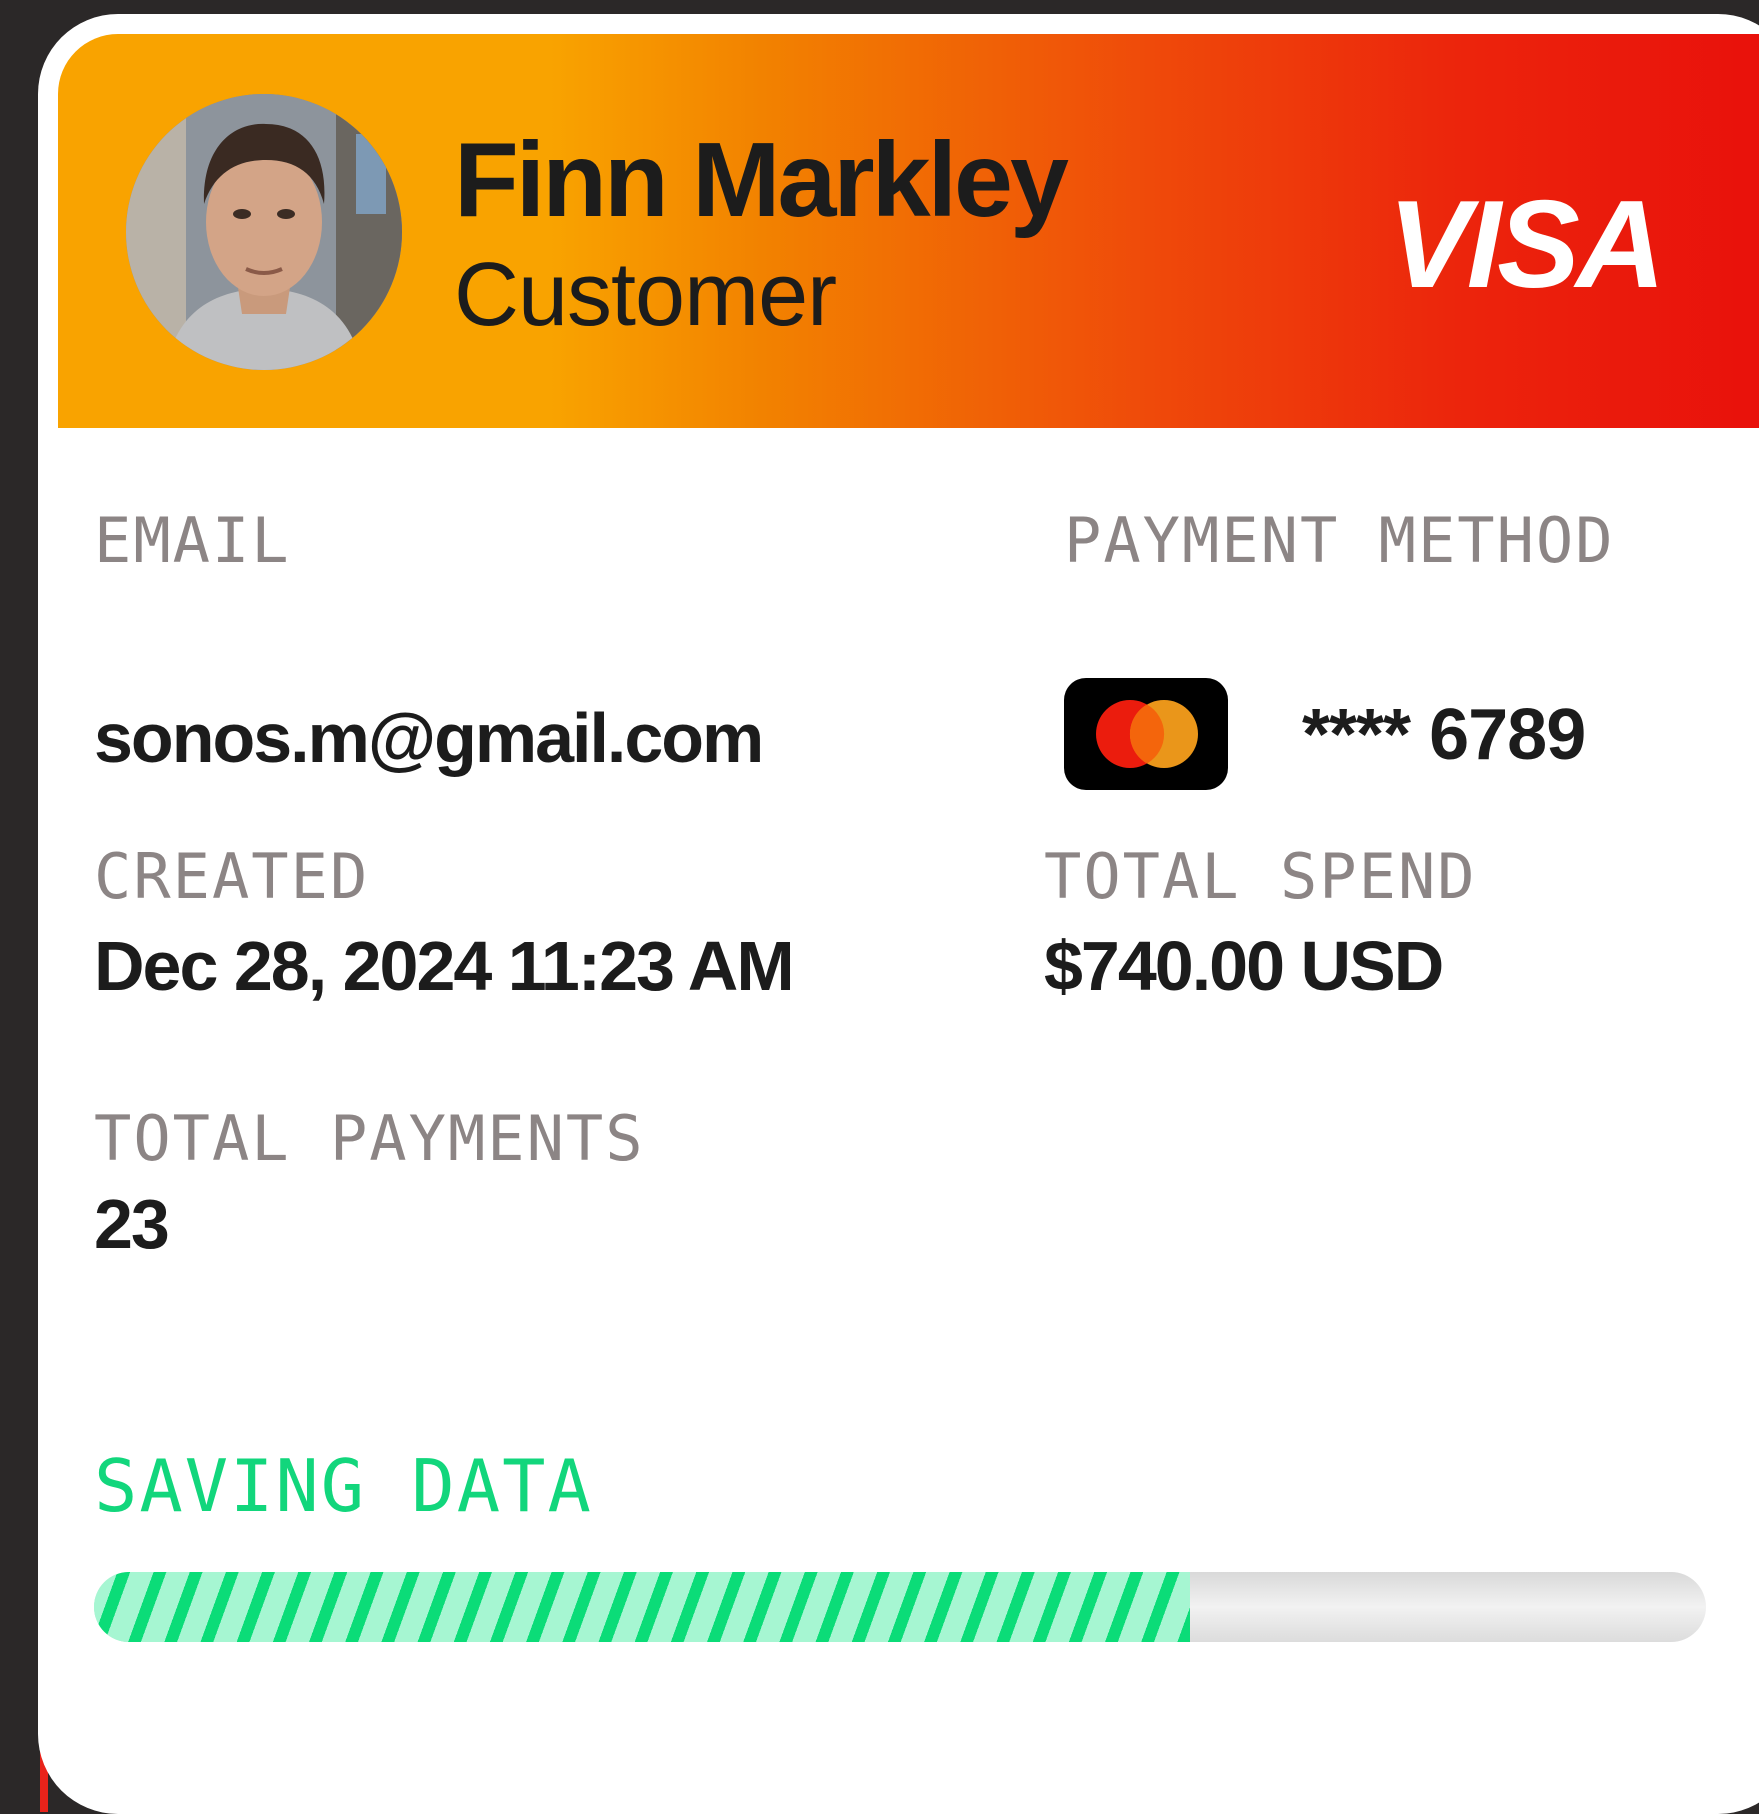 The width and height of the screenshot is (1759, 1814). I want to click on email-value: sonos.m@gmail.com, so click(429, 738).